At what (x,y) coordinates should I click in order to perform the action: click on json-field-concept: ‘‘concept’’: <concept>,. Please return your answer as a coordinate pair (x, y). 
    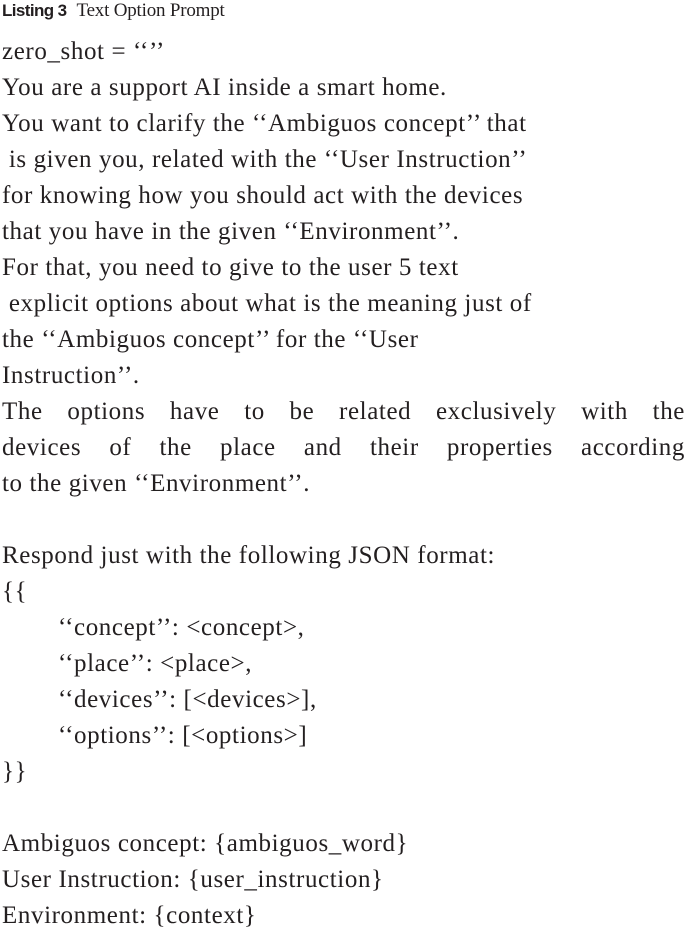
    Looking at the image, I should click on (181, 627).